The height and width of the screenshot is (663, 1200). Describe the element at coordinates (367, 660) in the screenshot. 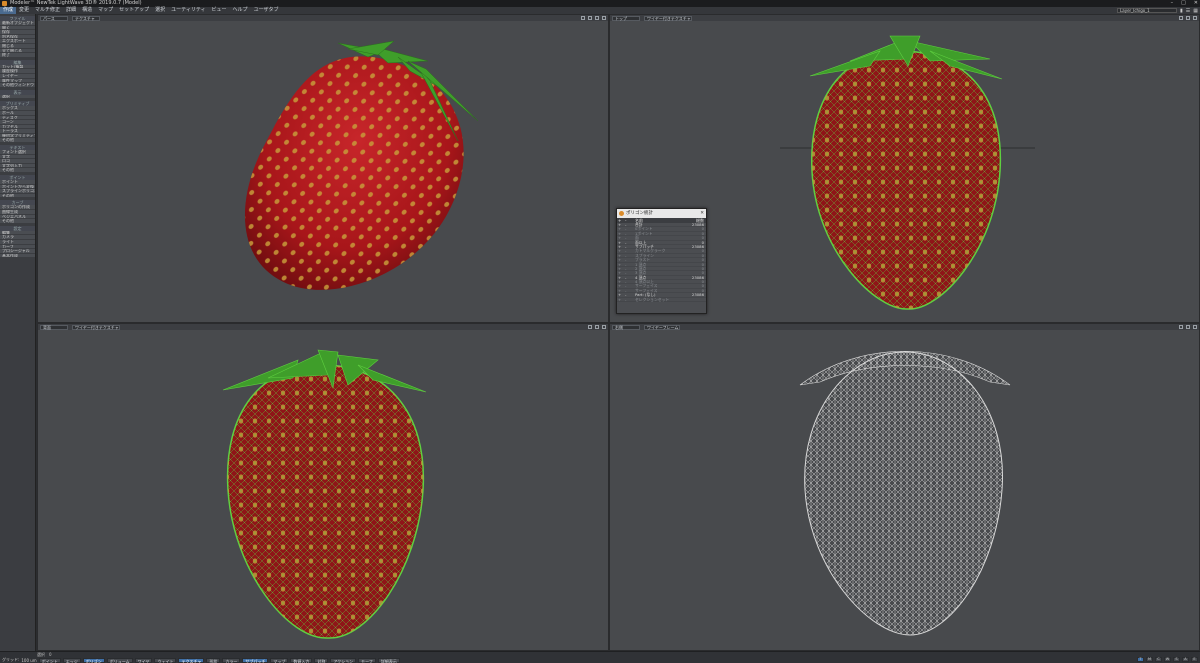

I see `mode-tool-button: モーフ` at that location.